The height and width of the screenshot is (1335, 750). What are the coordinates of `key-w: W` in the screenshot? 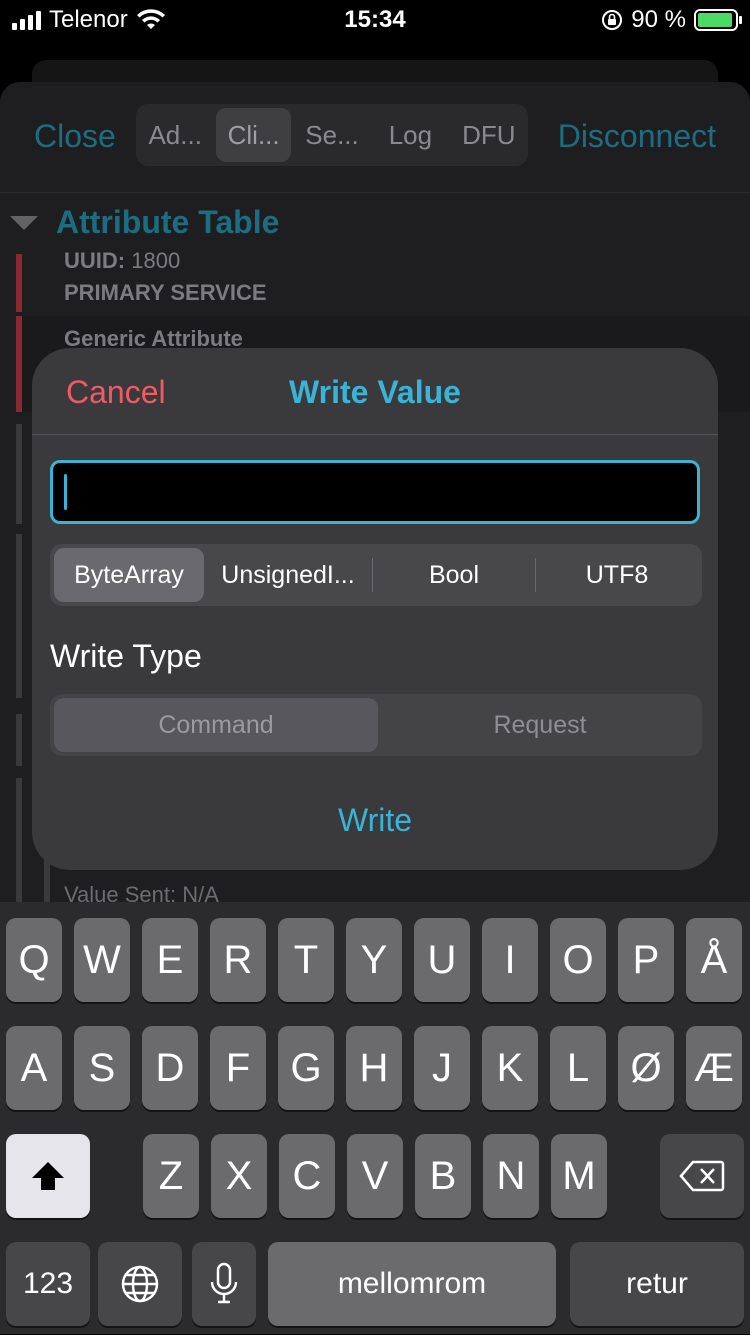 It's located at (102, 960).